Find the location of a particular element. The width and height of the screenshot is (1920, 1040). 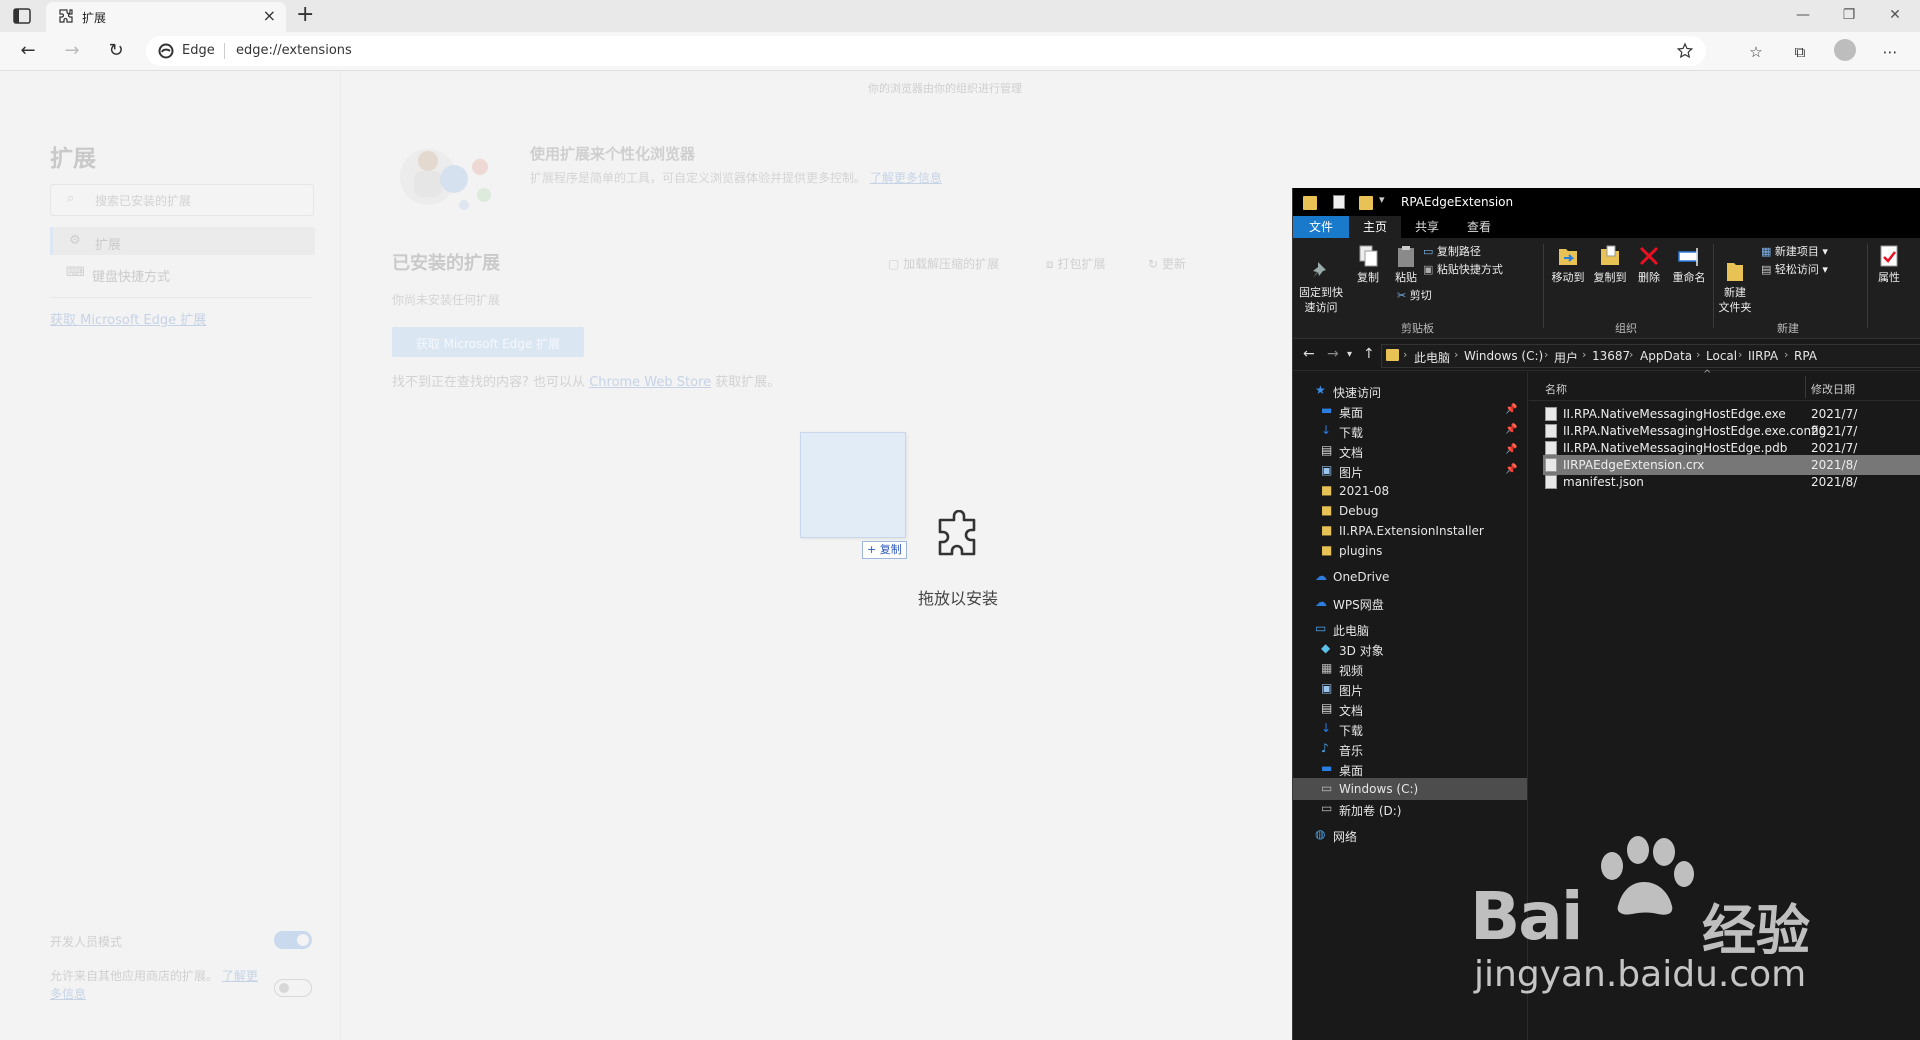

nav-item-3: ▤ 文档 📌 is located at coordinates (1410, 451).